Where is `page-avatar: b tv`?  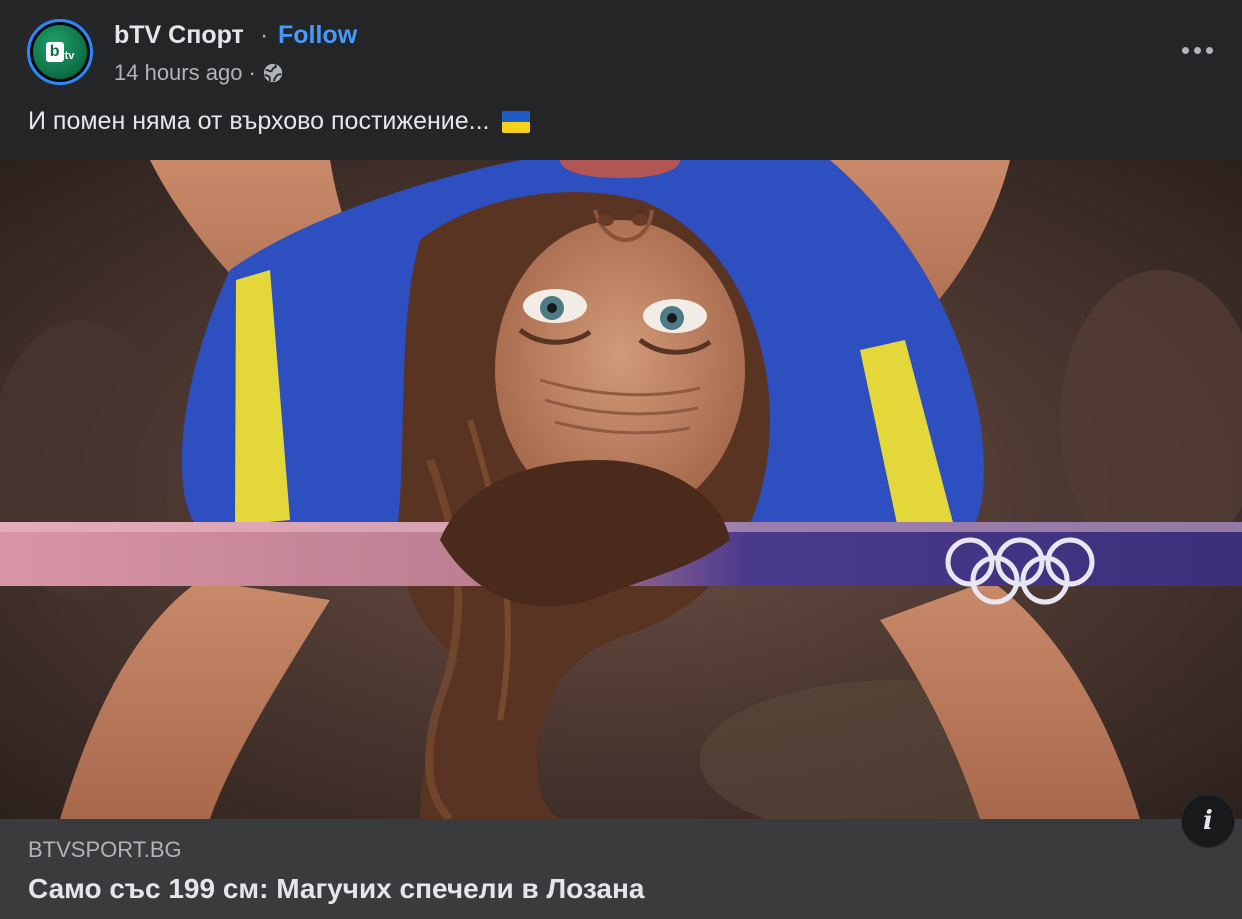
page-avatar: b tv is located at coordinates (60, 52).